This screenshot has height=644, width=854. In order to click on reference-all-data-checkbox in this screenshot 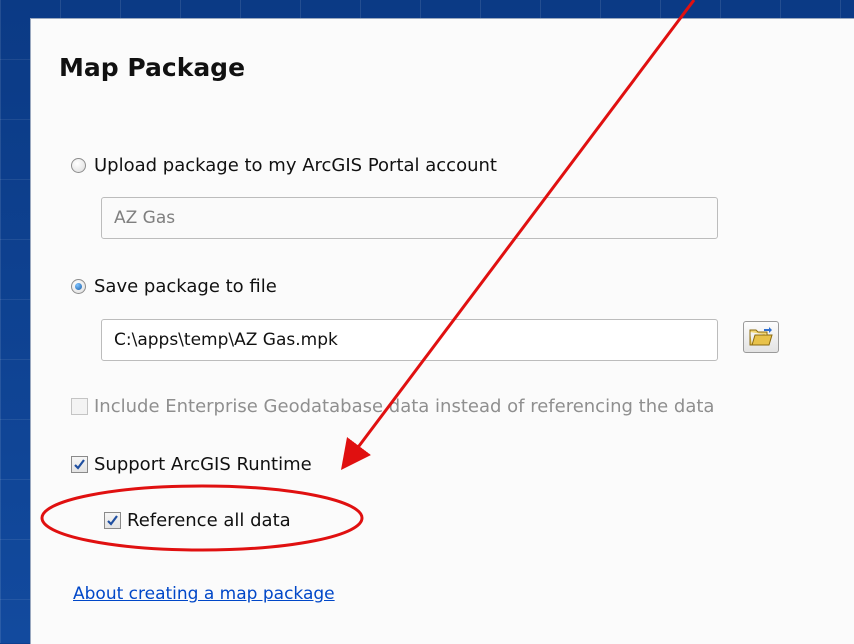, I will do `click(112, 520)`.